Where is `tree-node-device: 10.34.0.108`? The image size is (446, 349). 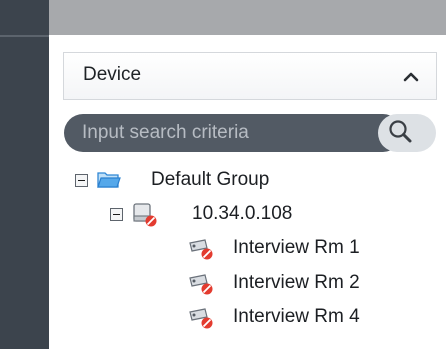 tree-node-device: 10.34.0.108 is located at coordinates (228, 214).